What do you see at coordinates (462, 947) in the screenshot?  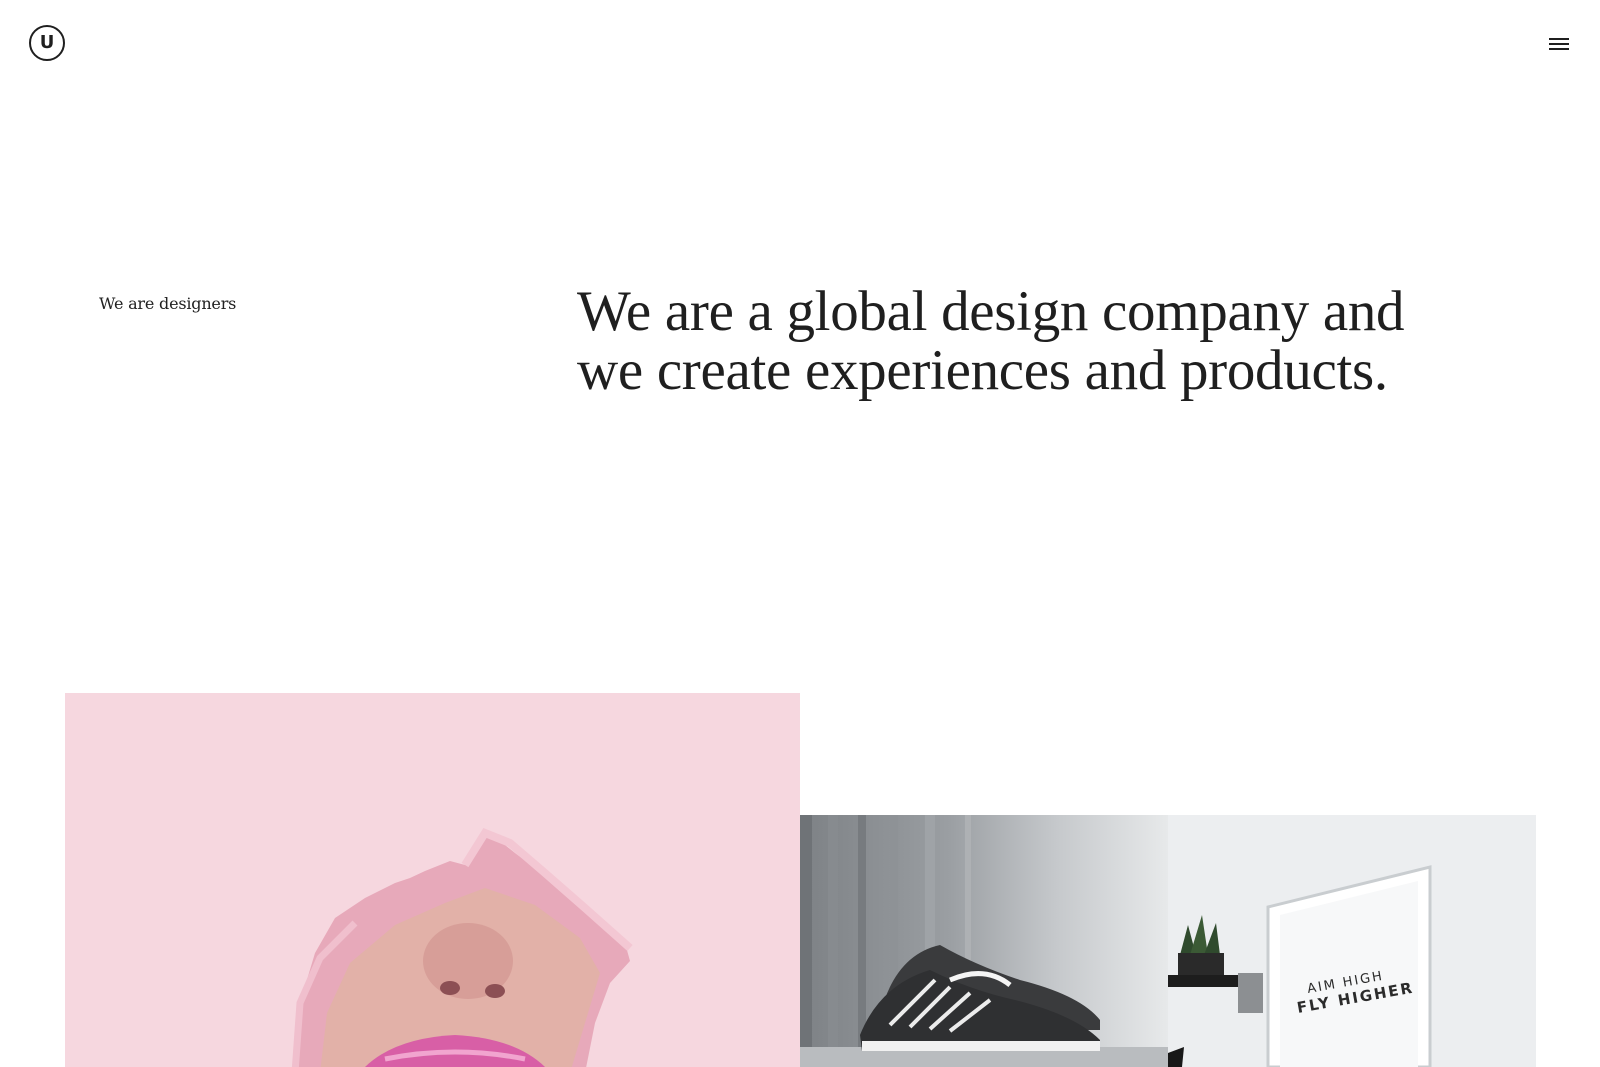 I see `lips-photo-illustration` at bounding box center [462, 947].